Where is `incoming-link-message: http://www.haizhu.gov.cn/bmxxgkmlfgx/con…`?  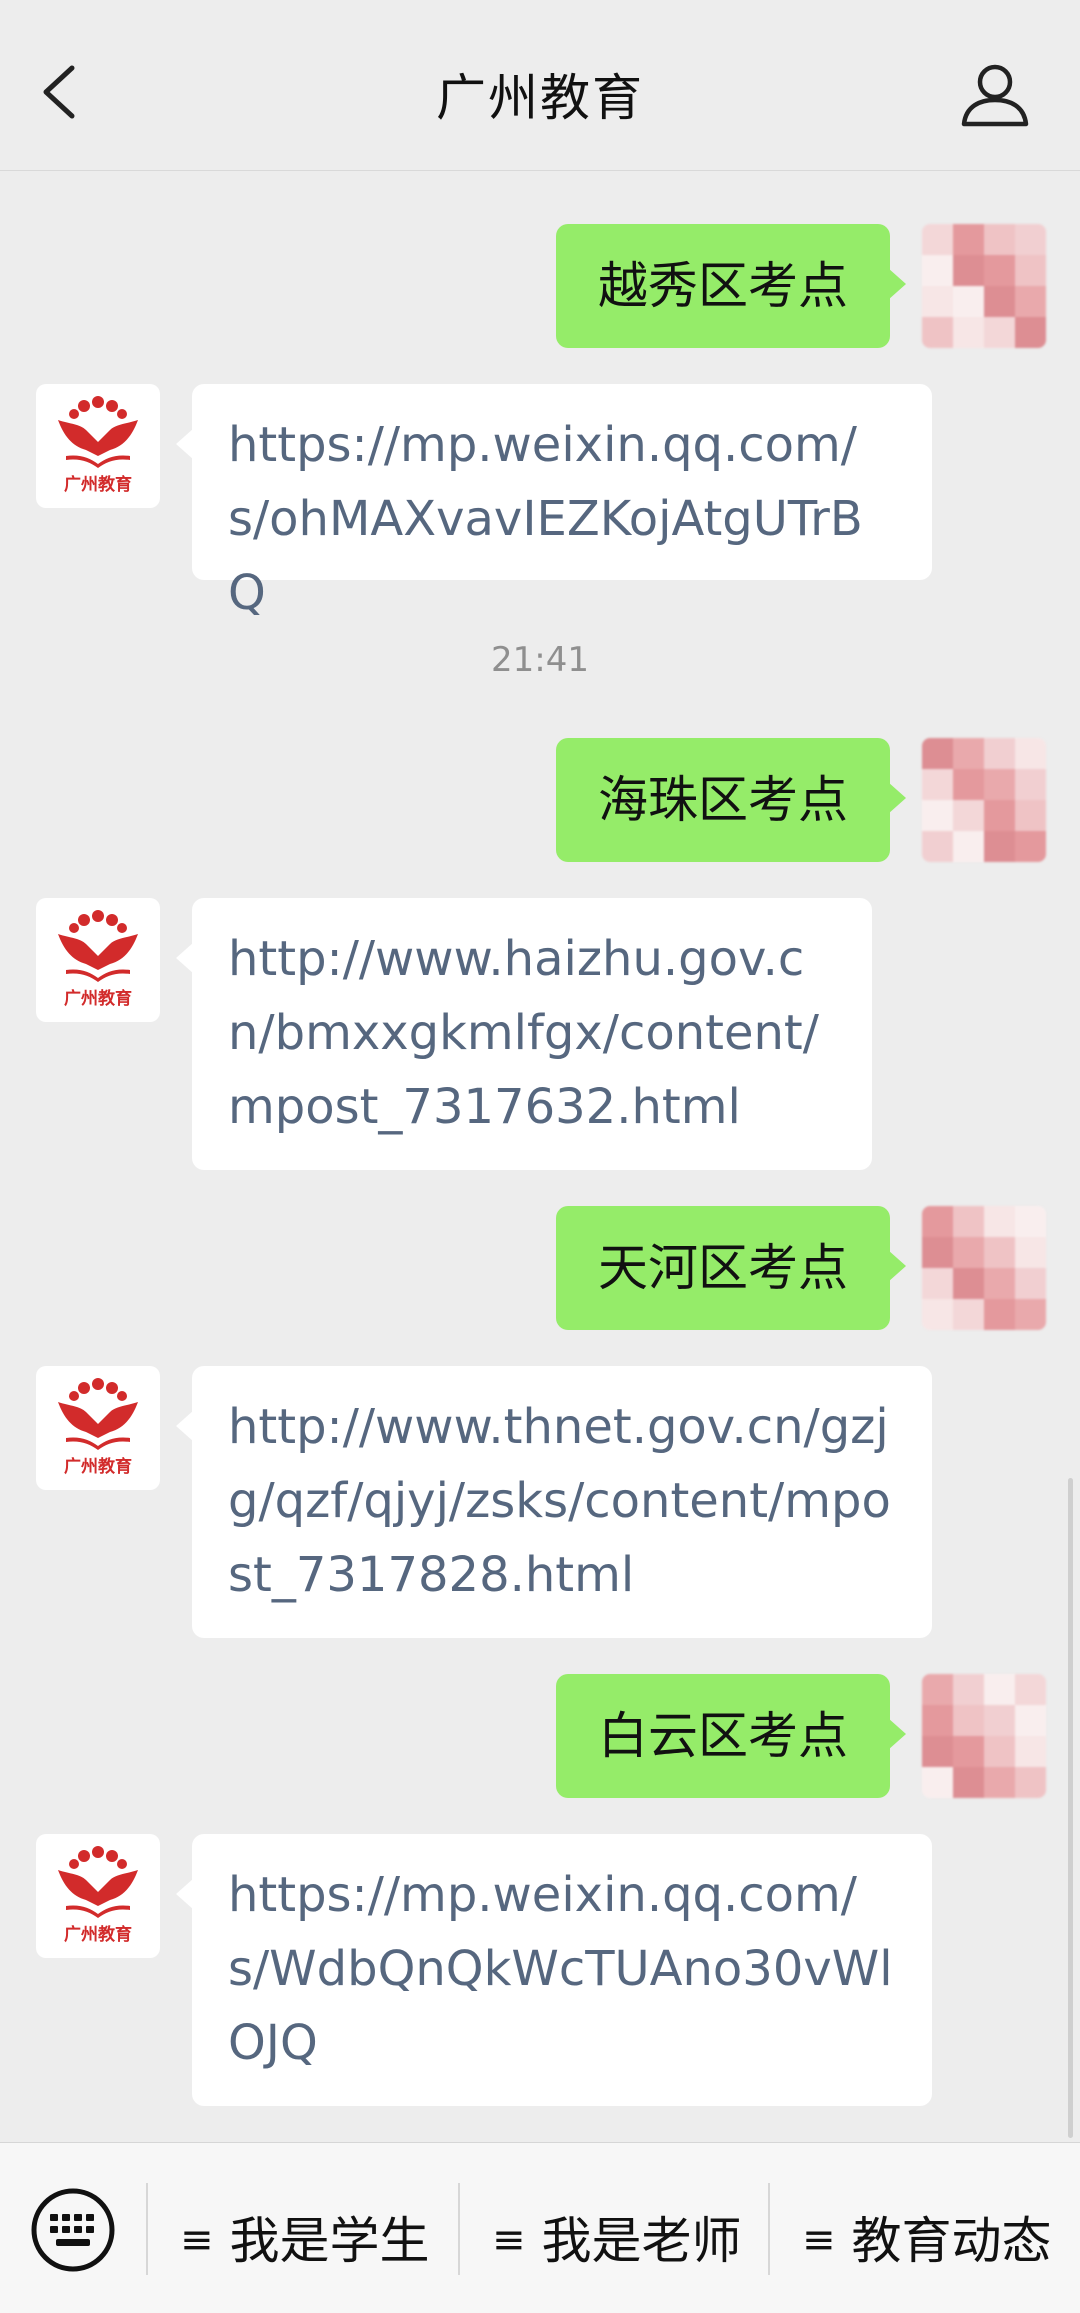
incoming-link-message: http://www.haizhu.gov.cn/bmxxgkmlfgx/con… is located at coordinates (524, 1034).